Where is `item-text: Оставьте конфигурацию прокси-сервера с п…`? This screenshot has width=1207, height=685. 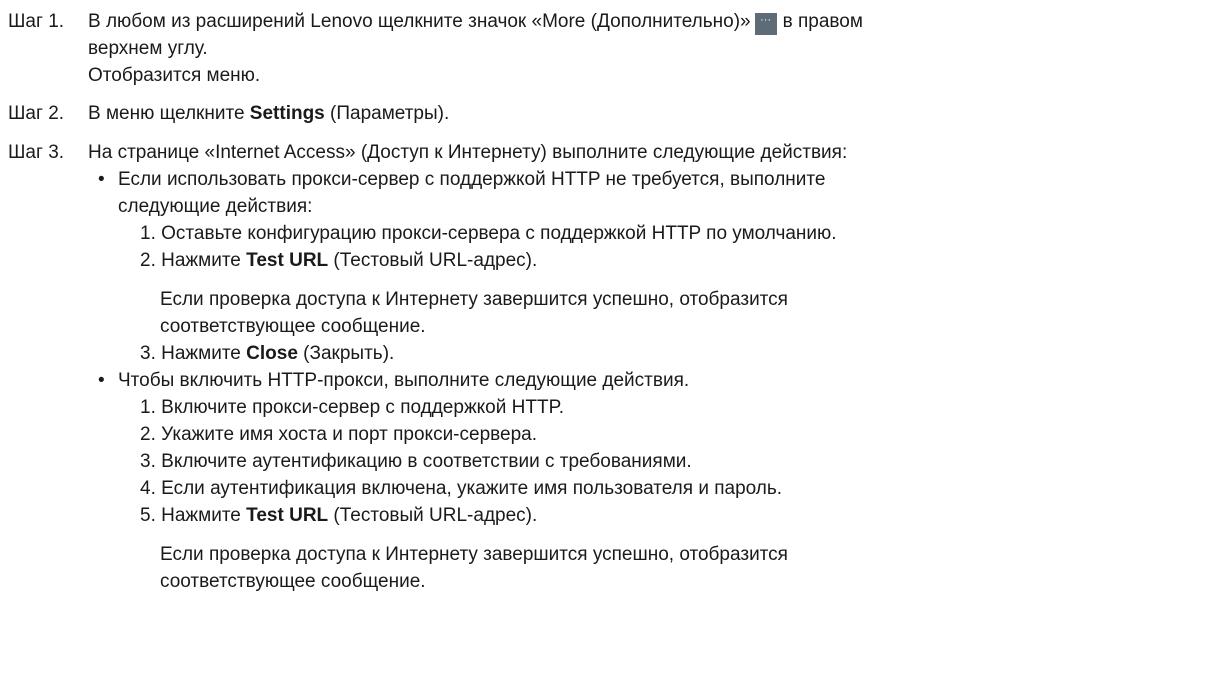
item-text: Оставьте конфигурацию прокси-сервера с п… is located at coordinates (499, 233).